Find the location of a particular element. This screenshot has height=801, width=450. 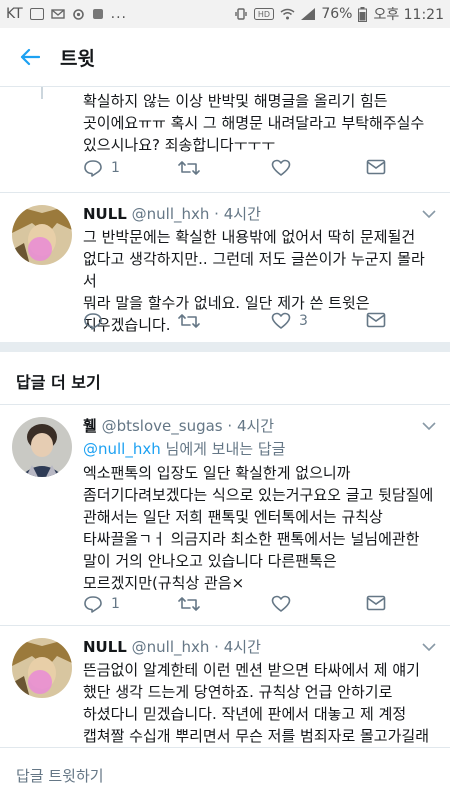

reply-compose-bar: 답글 트윗하기 is located at coordinates (225, 774).